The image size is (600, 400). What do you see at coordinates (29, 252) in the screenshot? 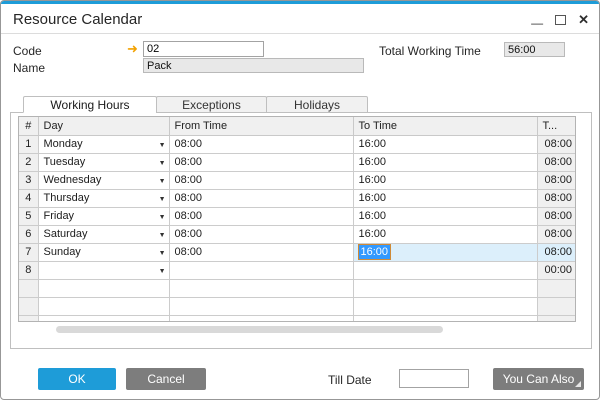
I see `row-number-cell: 7` at bounding box center [29, 252].